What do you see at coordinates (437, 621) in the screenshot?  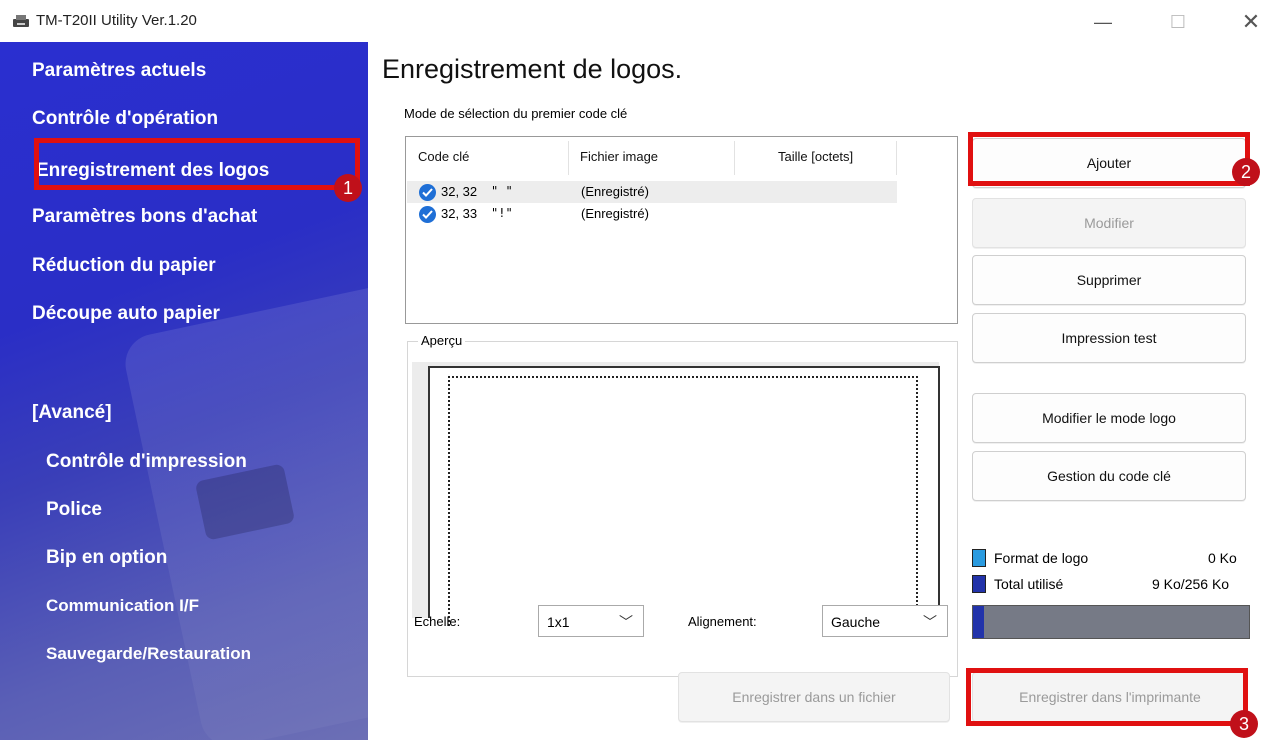 I see `scale-label: Echelle:` at bounding box center [437, 621].